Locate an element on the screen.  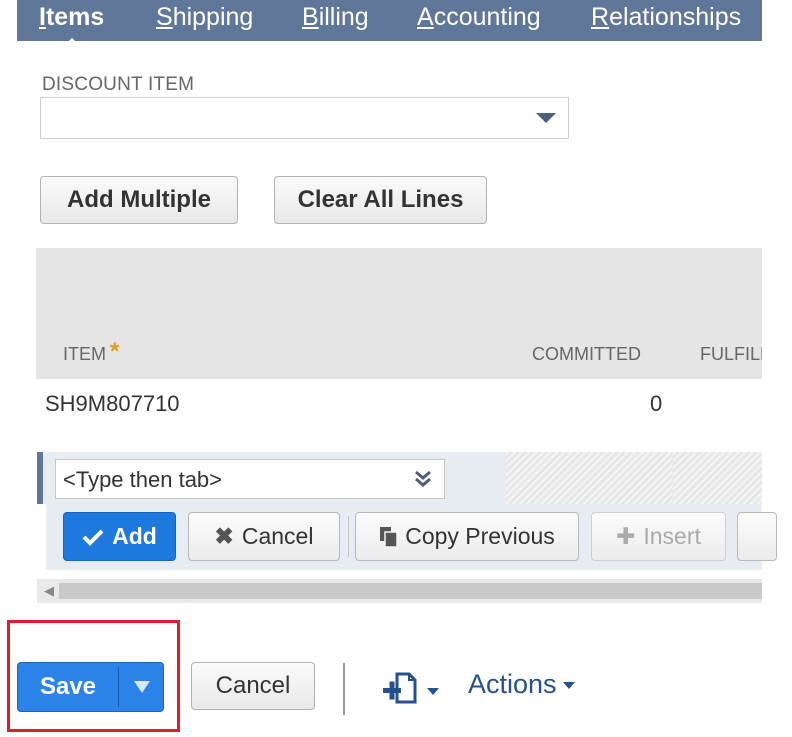
checkmark-icon is located at coordinates (93, 537).